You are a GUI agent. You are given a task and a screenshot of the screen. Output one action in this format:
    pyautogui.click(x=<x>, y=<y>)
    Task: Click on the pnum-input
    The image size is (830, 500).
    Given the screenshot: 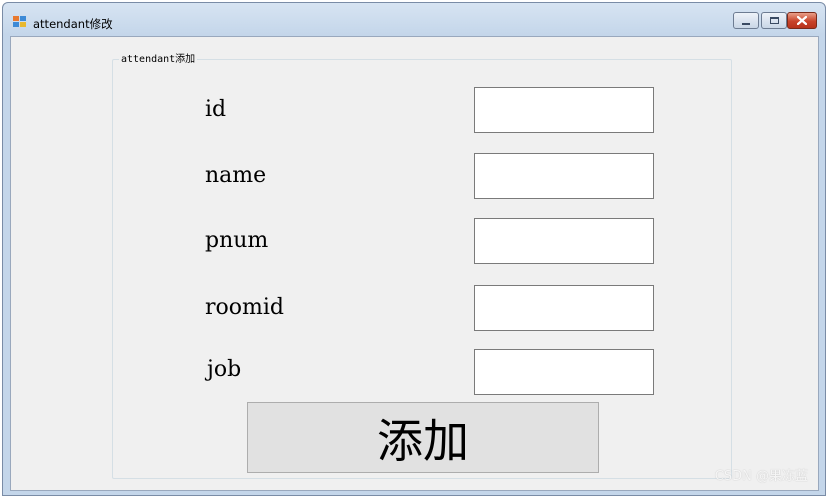 What is the action you would take?
    pyautogui.click(x=564, y=241)
    